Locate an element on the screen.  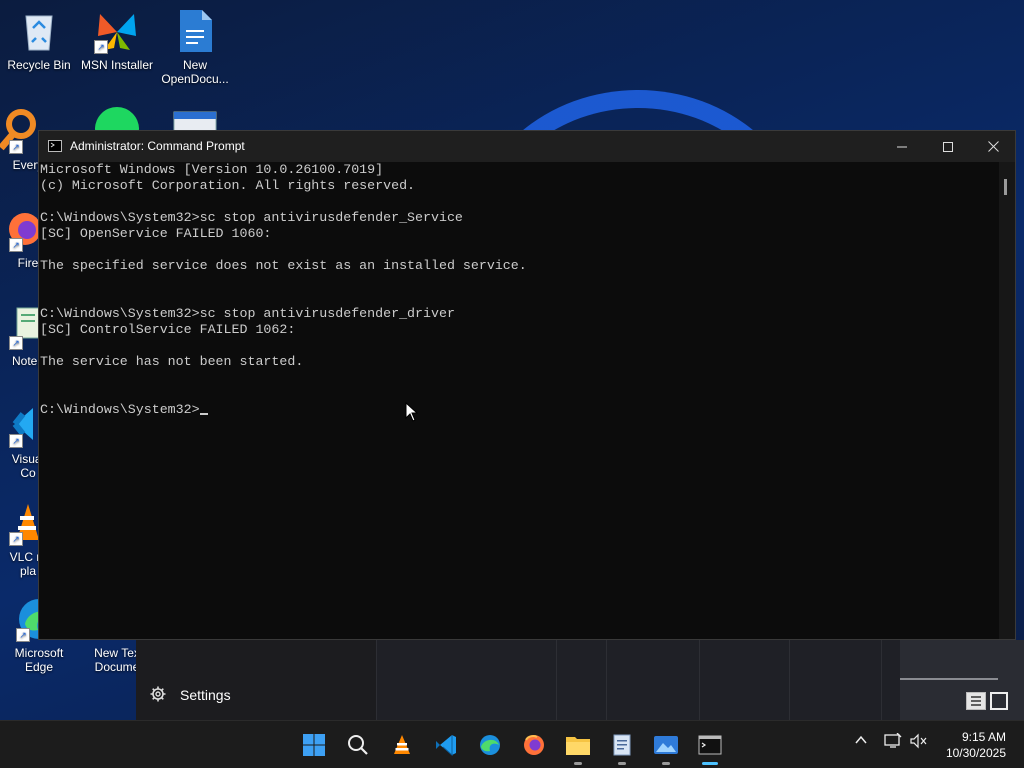
vscode-button is located at coordinates (446, 745).